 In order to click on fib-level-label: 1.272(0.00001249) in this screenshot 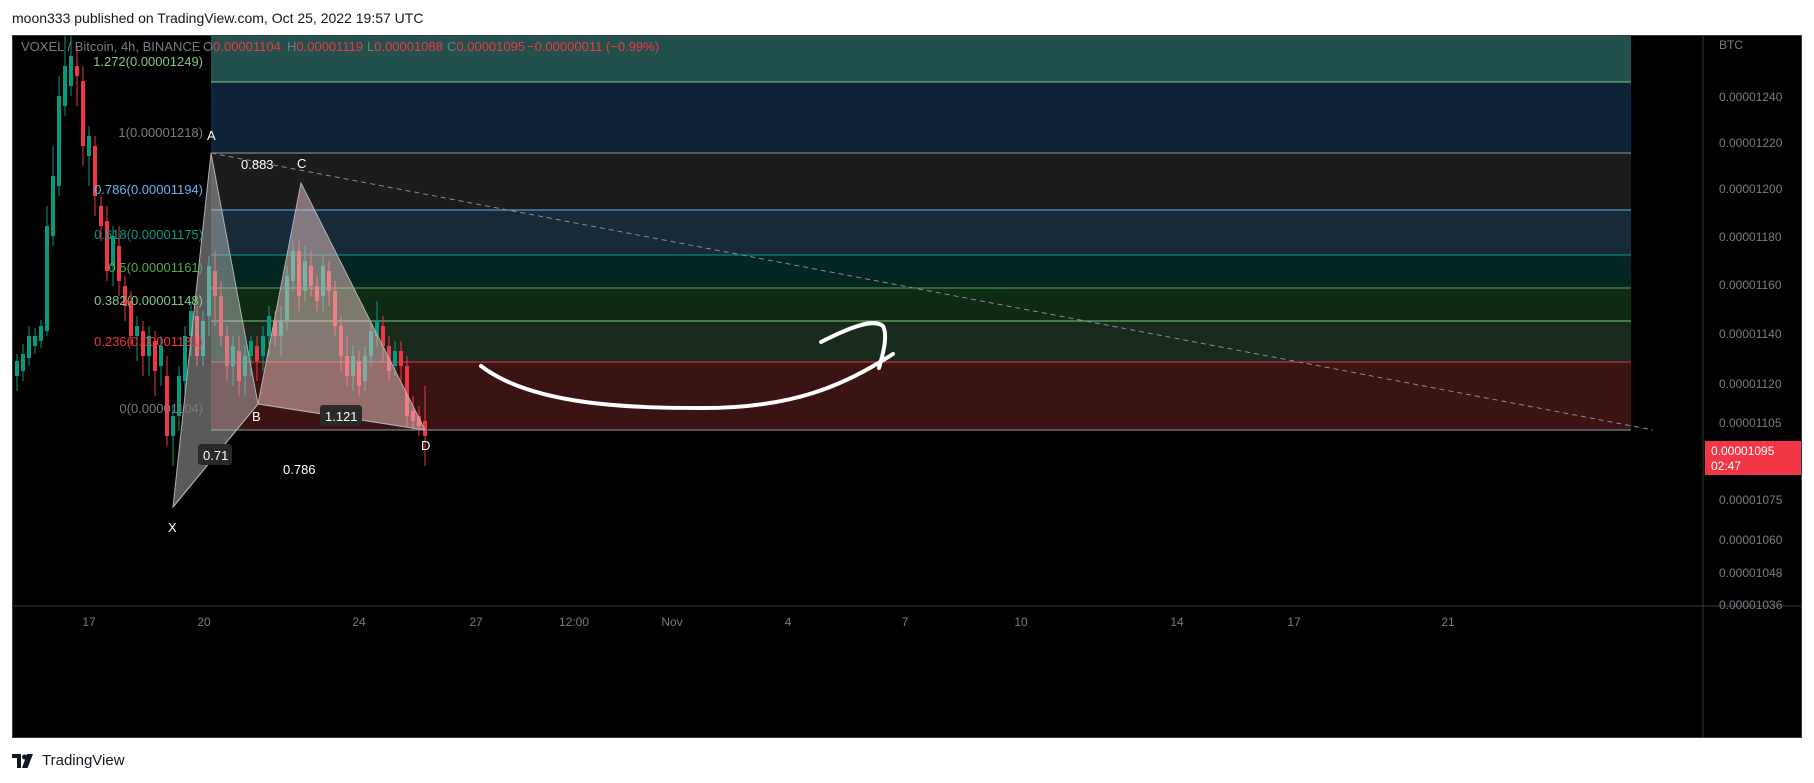, I will do `click(148, 61)`.